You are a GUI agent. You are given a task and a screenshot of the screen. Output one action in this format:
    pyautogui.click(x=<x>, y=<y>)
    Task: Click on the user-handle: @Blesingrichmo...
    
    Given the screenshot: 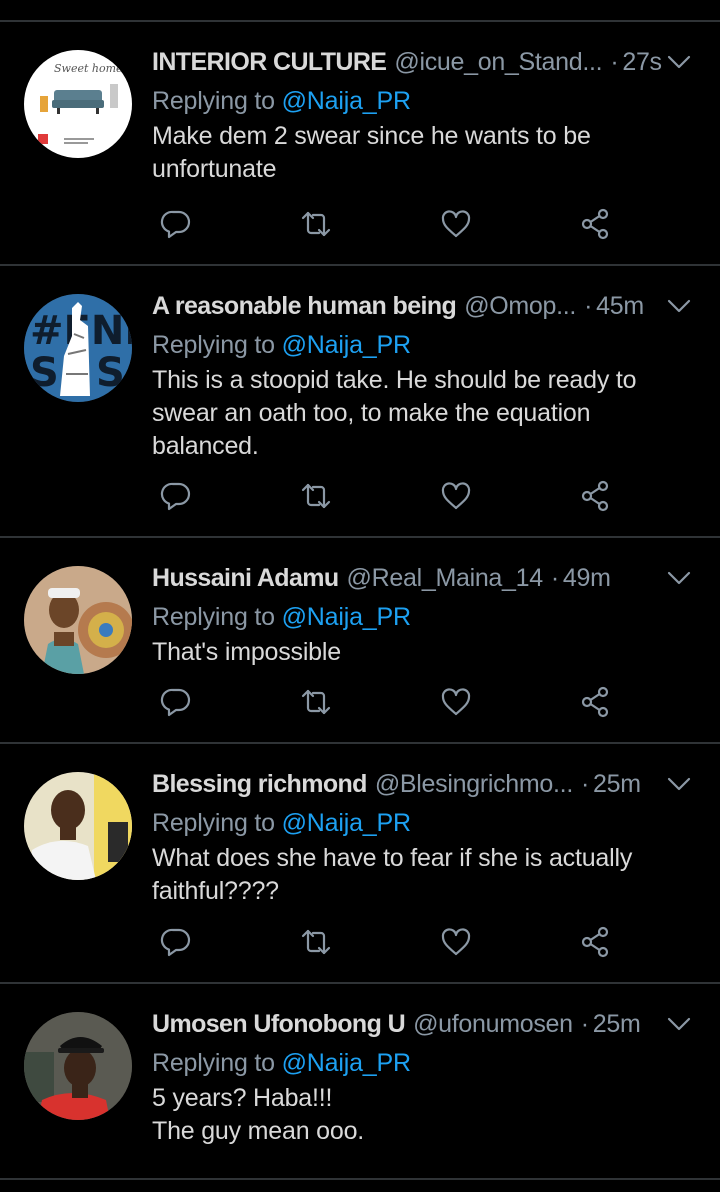 What is the action you would take?
    pyautogui.click(x=474, y=784)
    